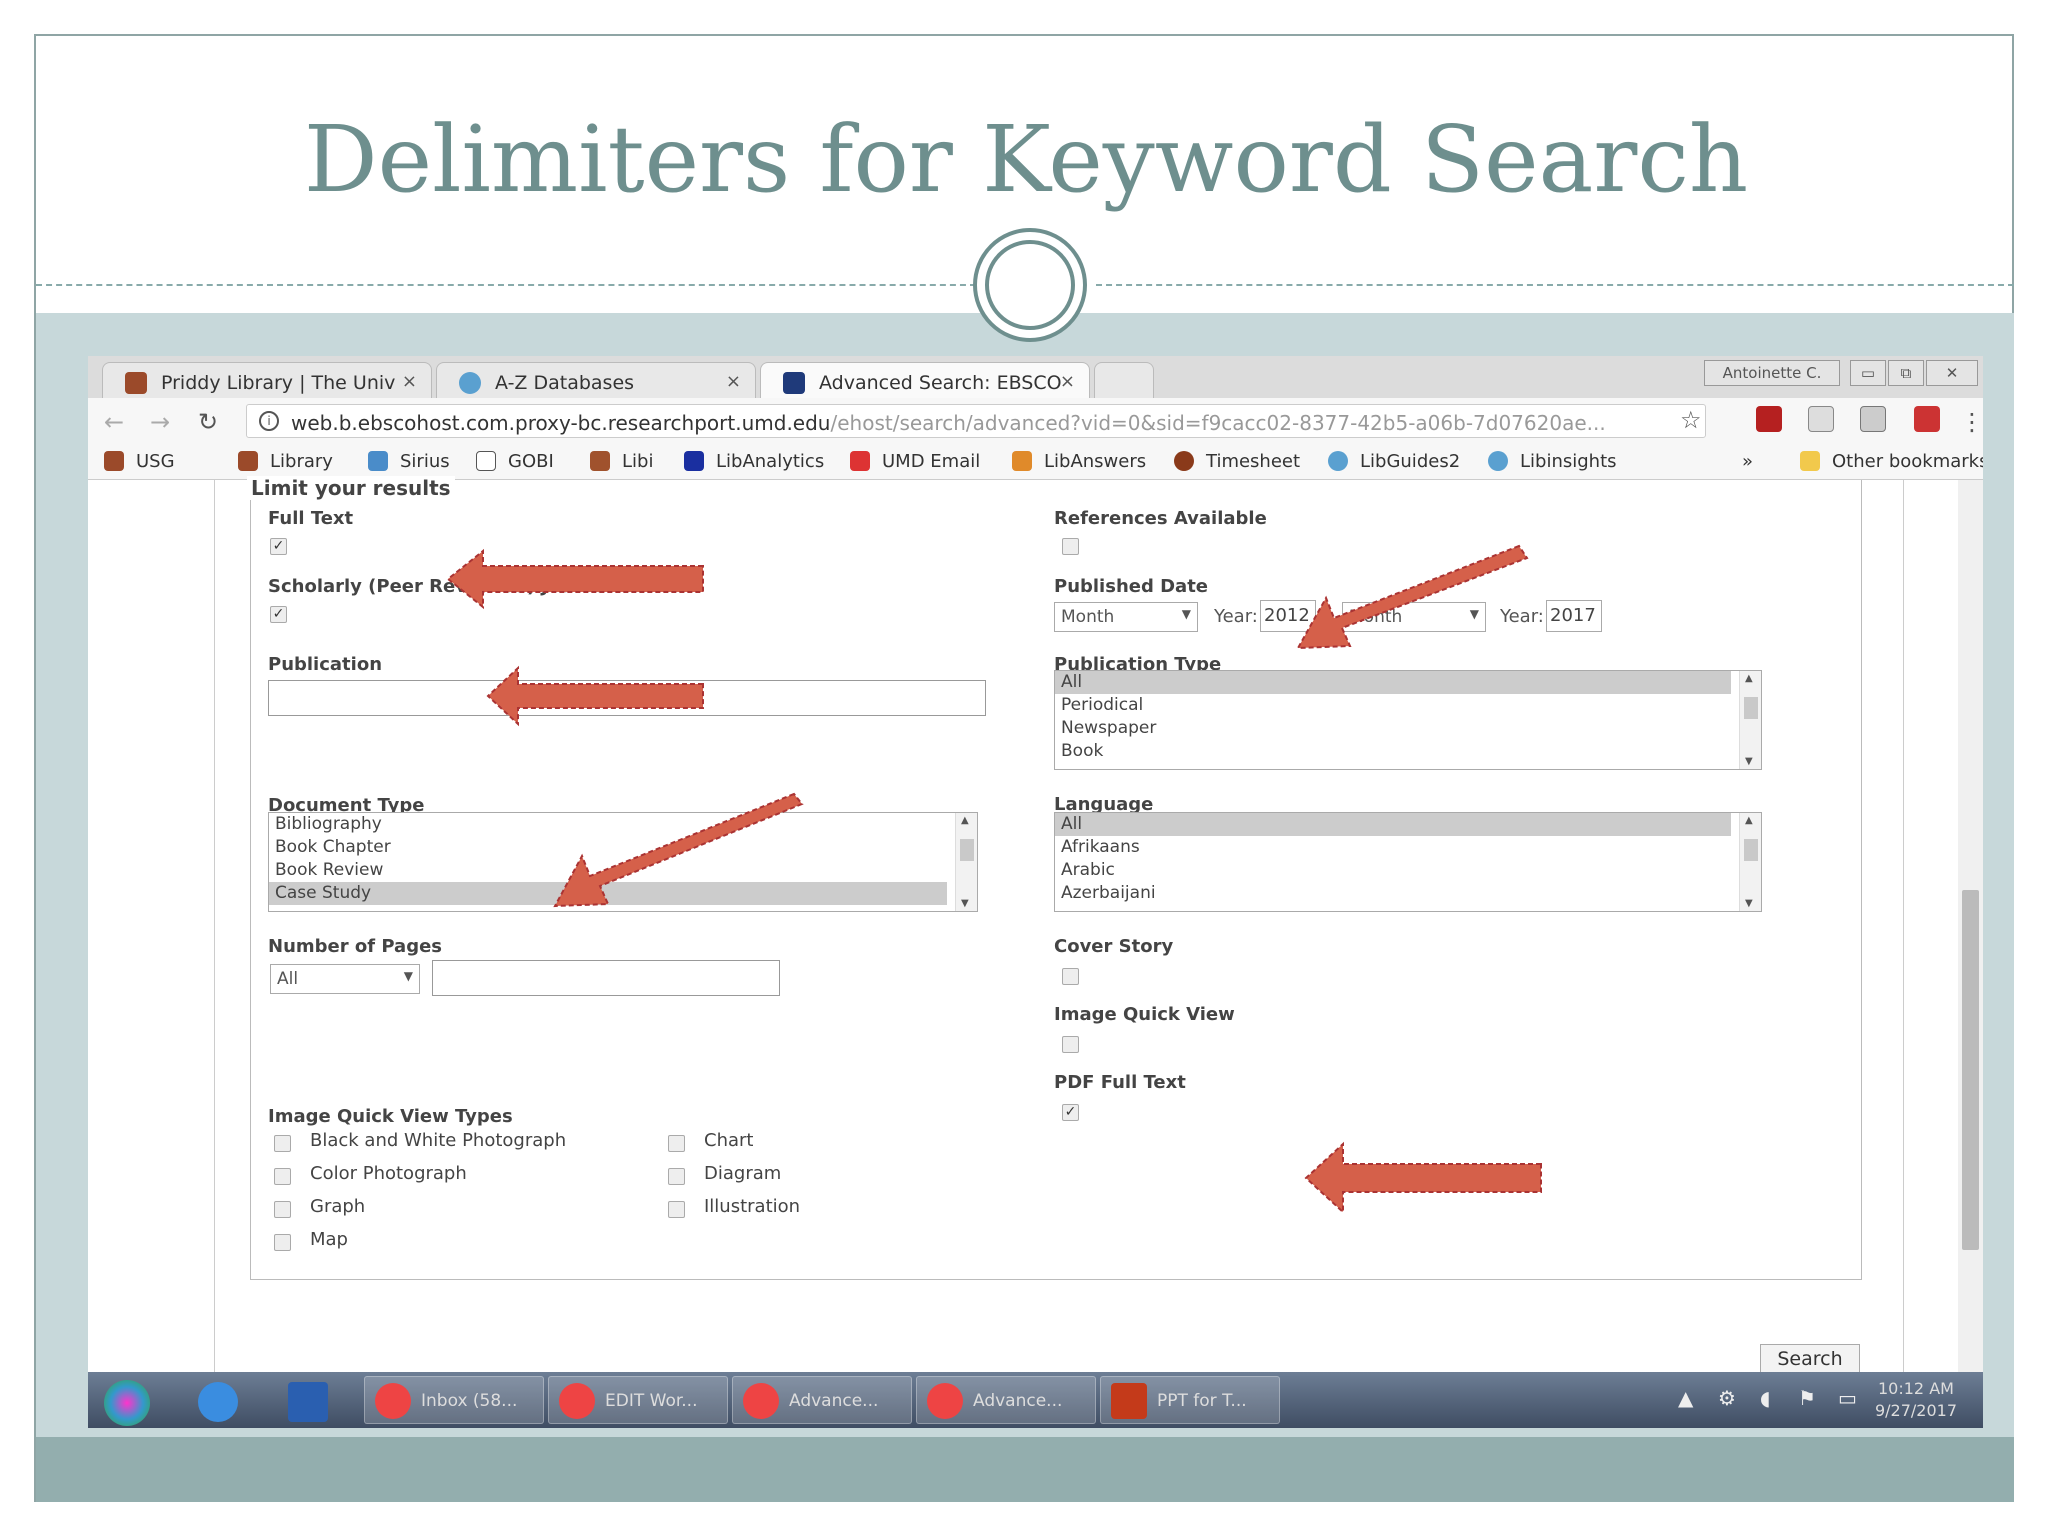 The width and height of the screenshot is (2048, 1536). I want to click on list-item: Bibliography, so click(608, 824).